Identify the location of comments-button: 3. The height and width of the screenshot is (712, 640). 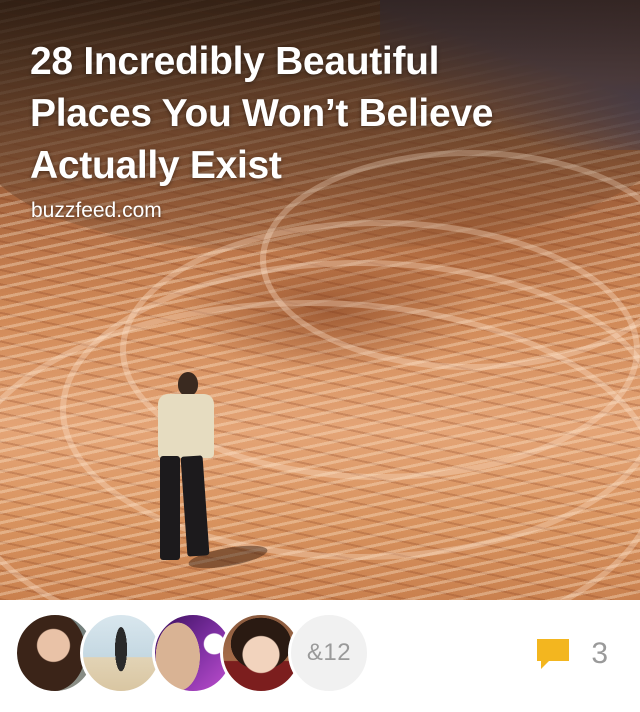
(571, 654).